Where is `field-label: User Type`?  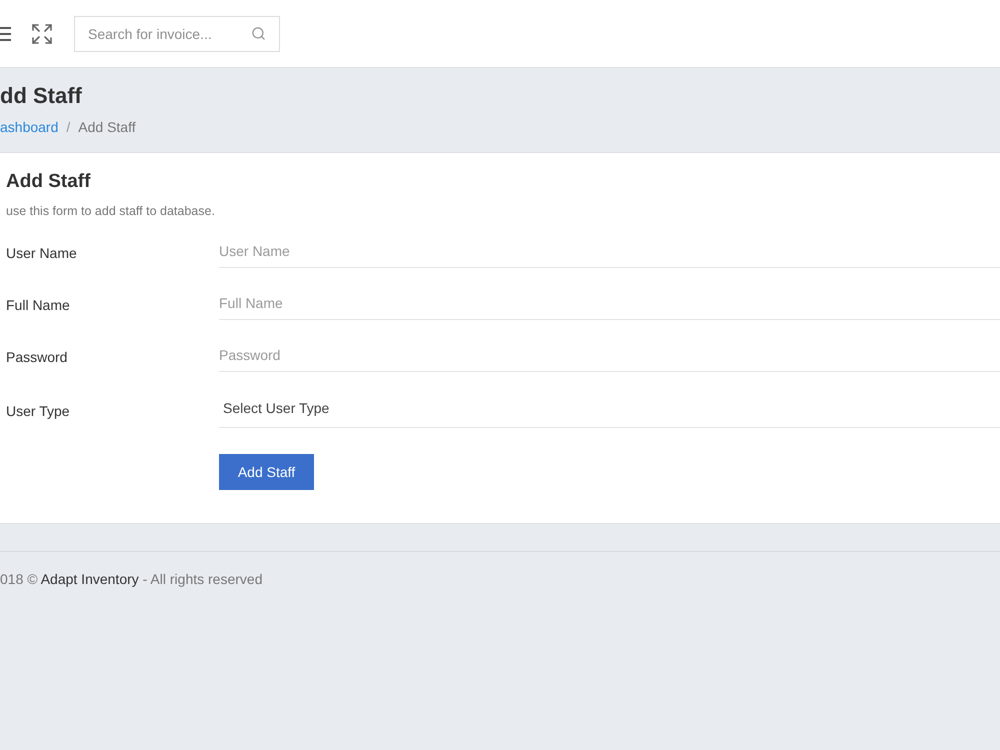
field-label: User Type is located at coordinates (38, 411).